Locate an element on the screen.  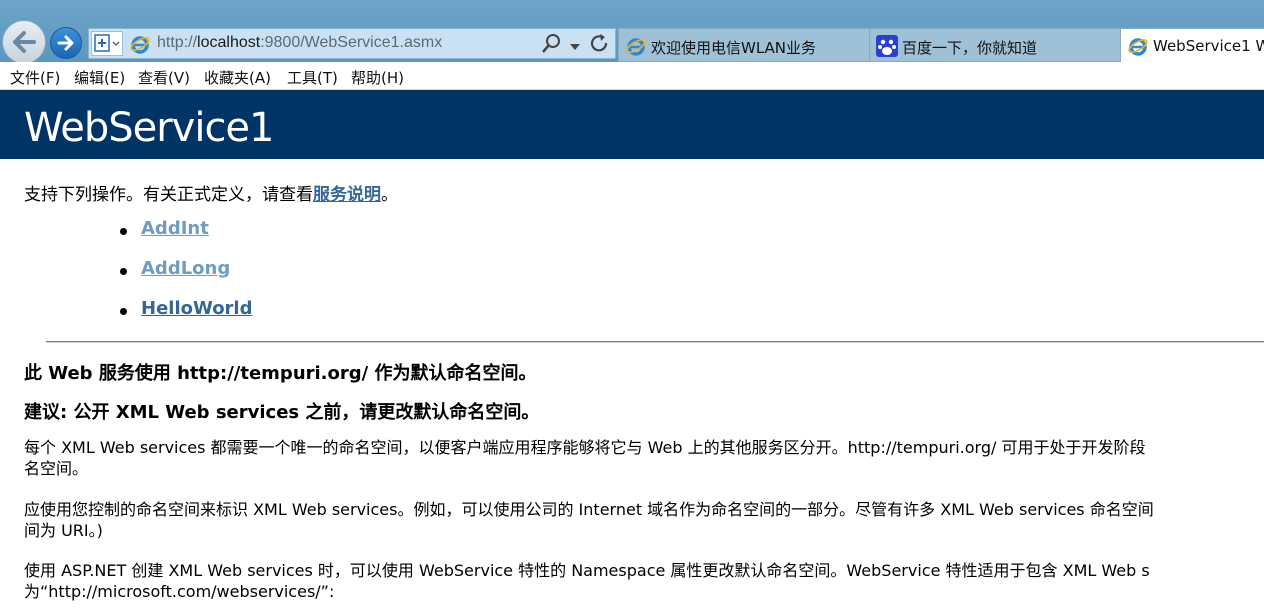
menu-bar: 文件(F) 编辑(E) 查看(V) 收藏夹(A) 工具(T) 帮助(H) is located at coordinates (632, 76).